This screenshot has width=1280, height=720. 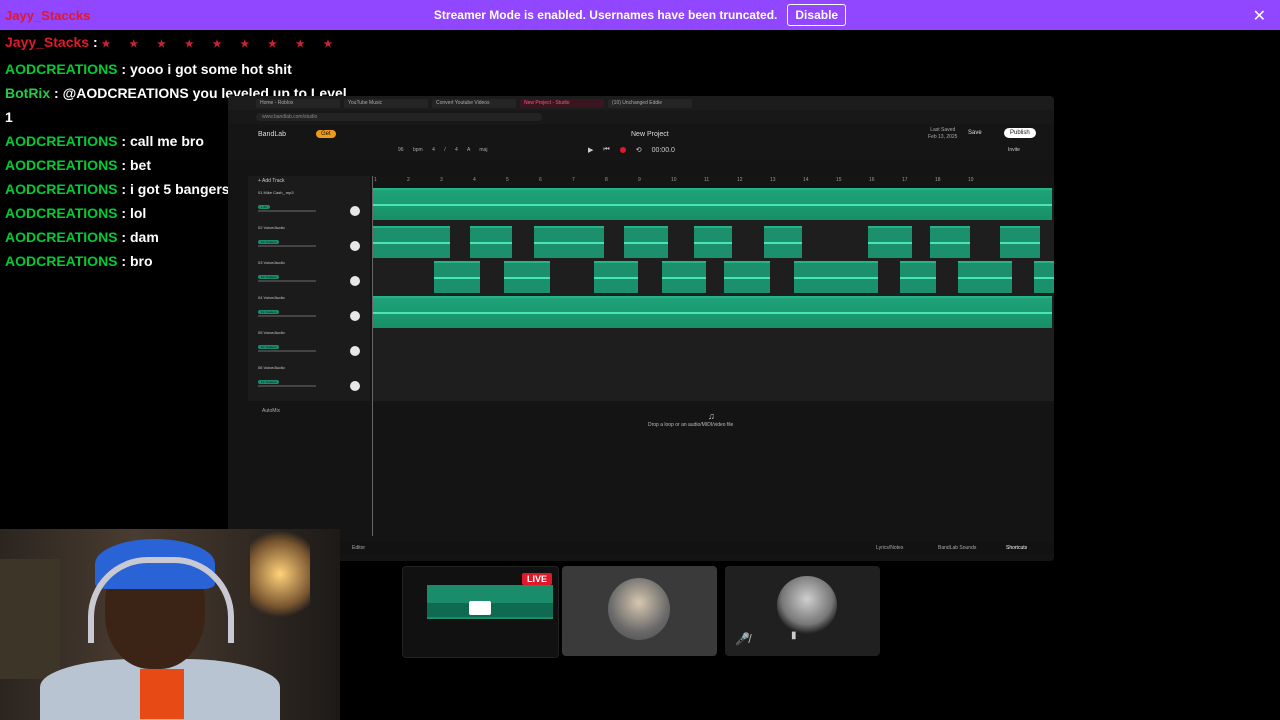 What do you see at coordinates (590, 150) in the screenshot?
I see `play-icon: ▶` at bounding box center [590, 150].